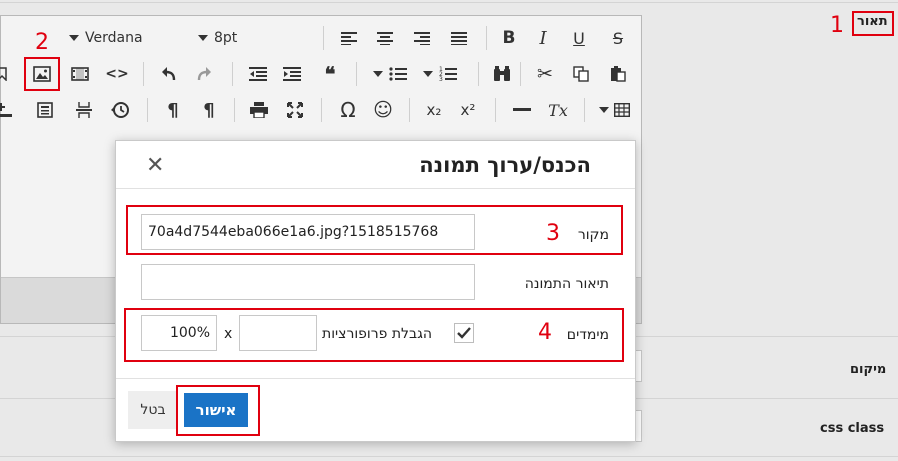  I want to click on dialog-title: הכנס/ערוך תמונה, so click(505, 165).